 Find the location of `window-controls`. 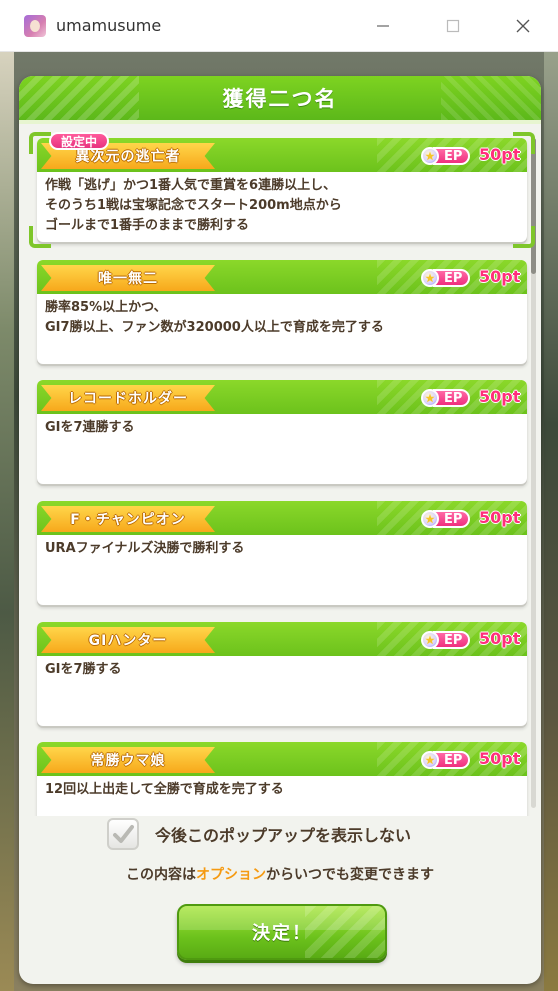

window-controls is located at coordinates (453, 26).